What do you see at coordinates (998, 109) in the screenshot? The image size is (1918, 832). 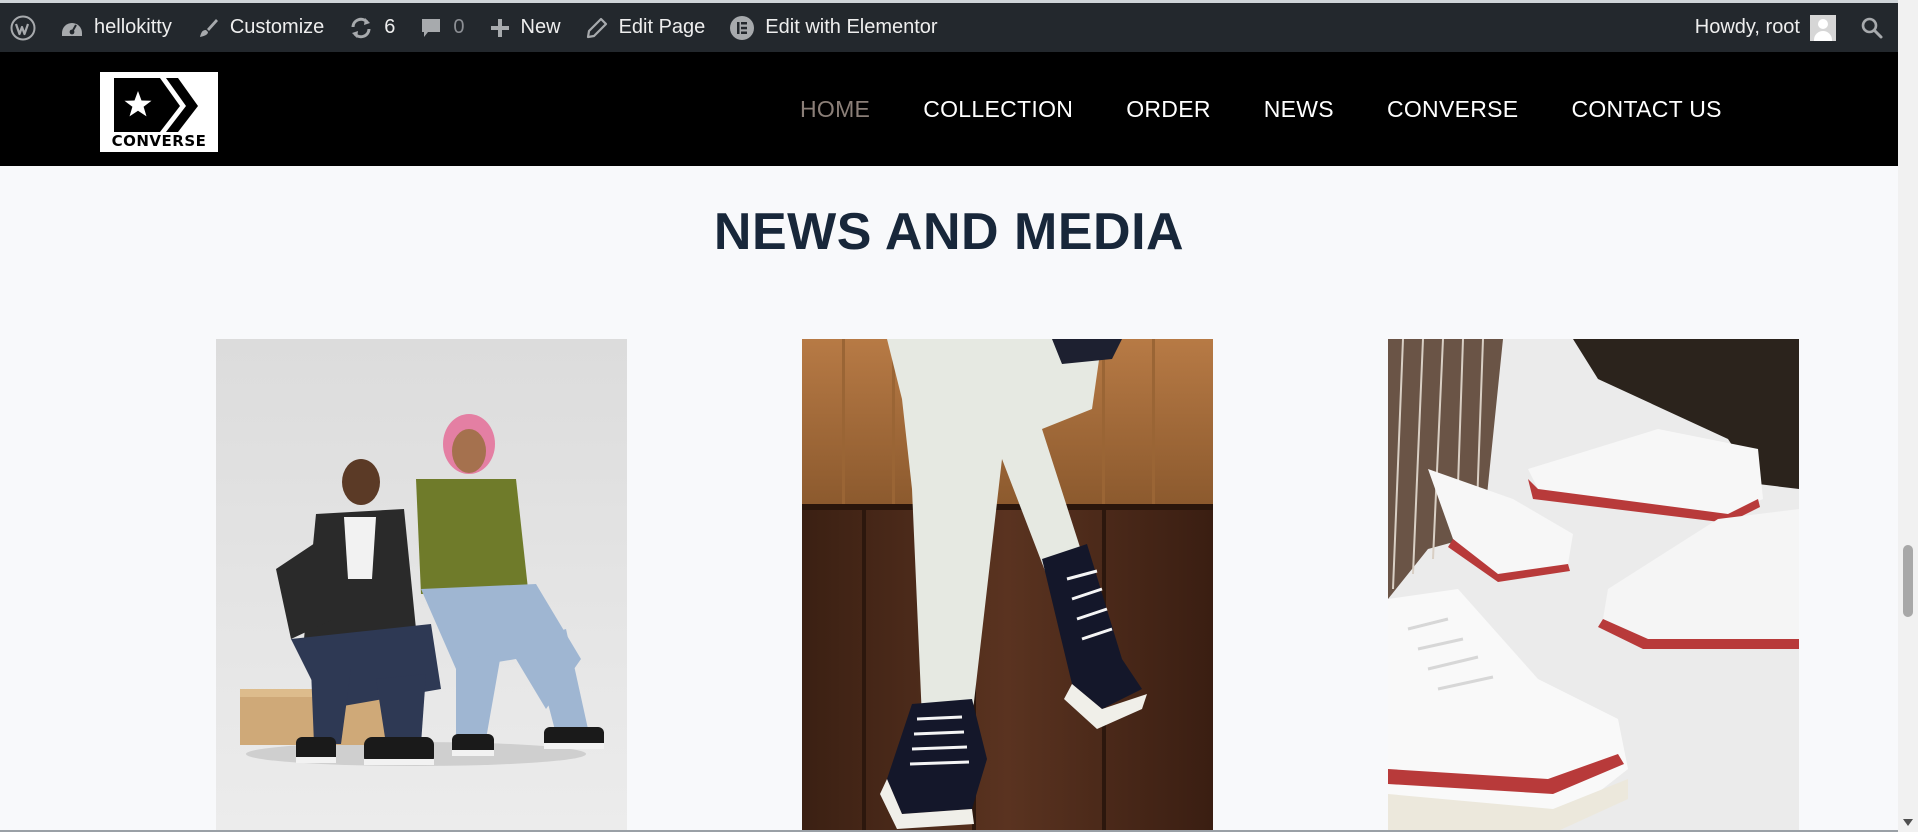 I see `nav-item-collection: COLLECTION` at bounding box center [998, 109].